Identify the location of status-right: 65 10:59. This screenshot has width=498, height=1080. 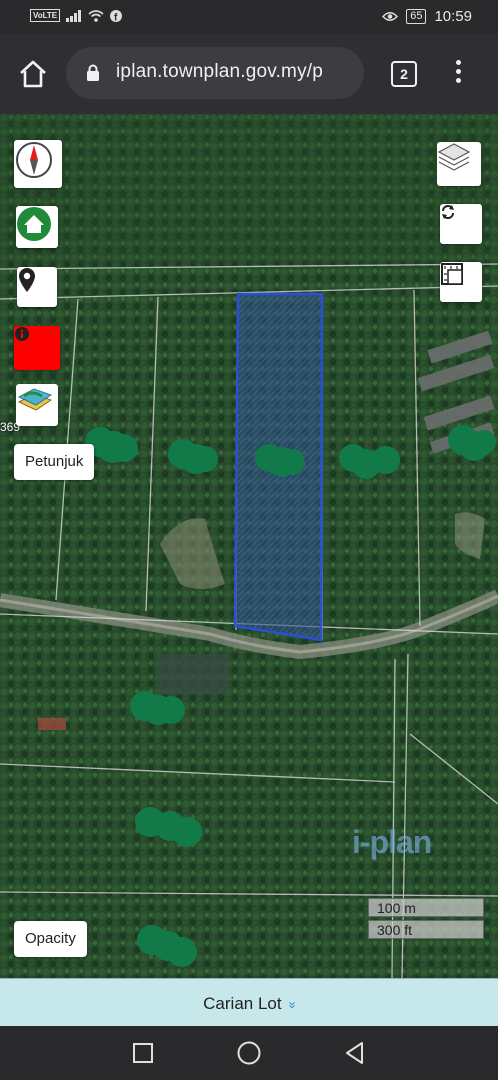
(427, 16).